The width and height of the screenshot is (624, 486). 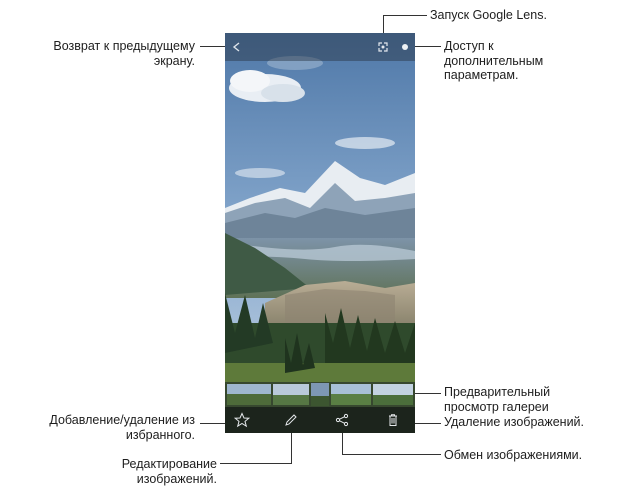 What do you see at coordinates (405, 15) in the screenshot?
I see `leader-lens-h` at bounding box center [405, 15].